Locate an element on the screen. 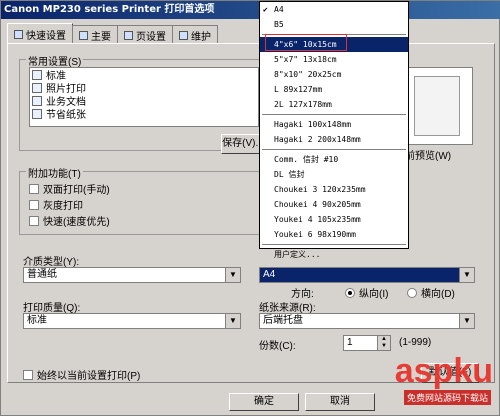  dropdown-item: DL 信封 is located at coordinates (334, 174).